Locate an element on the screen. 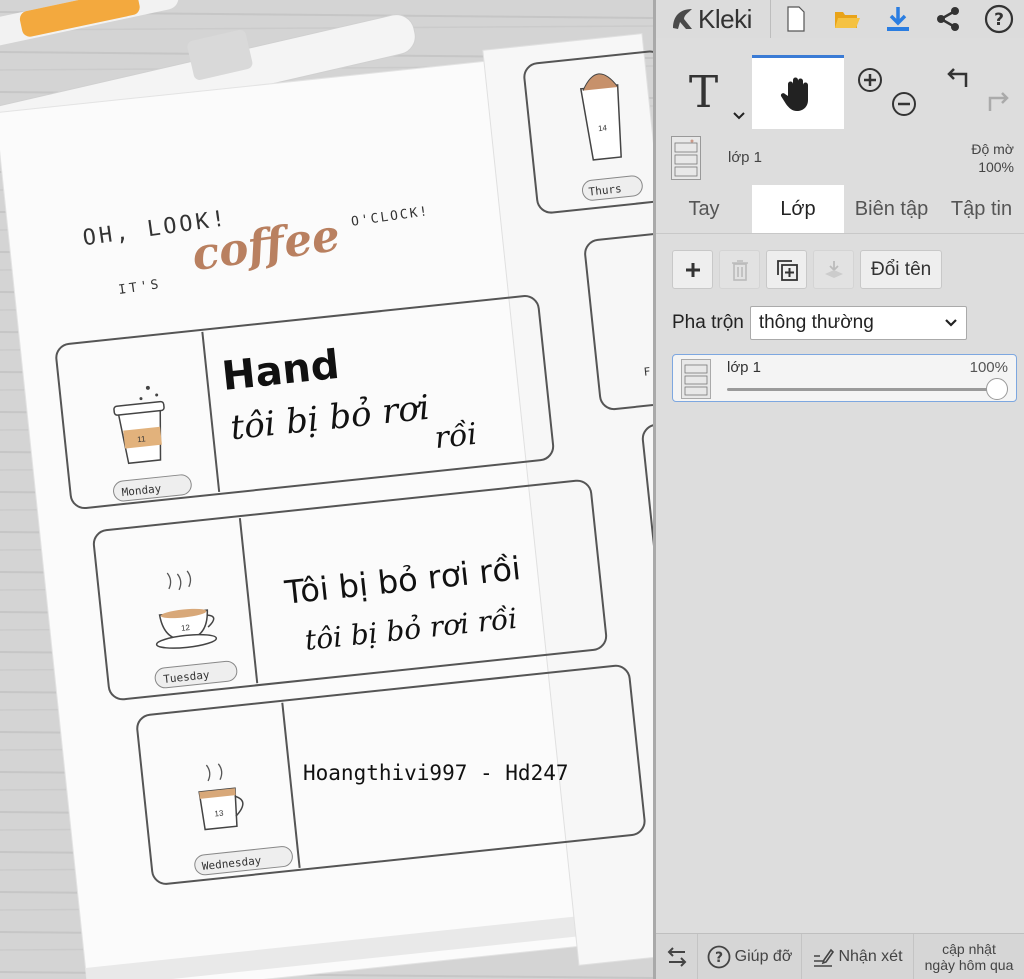  text-tool-button: T is located at coordinates (703, 92).